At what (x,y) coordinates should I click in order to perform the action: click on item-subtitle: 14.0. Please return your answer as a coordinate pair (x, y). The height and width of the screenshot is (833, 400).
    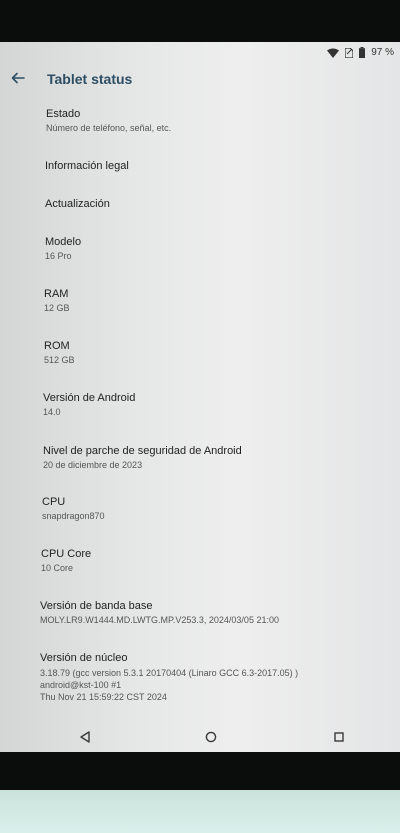
    Looking at the image, I should click on (52, 412).